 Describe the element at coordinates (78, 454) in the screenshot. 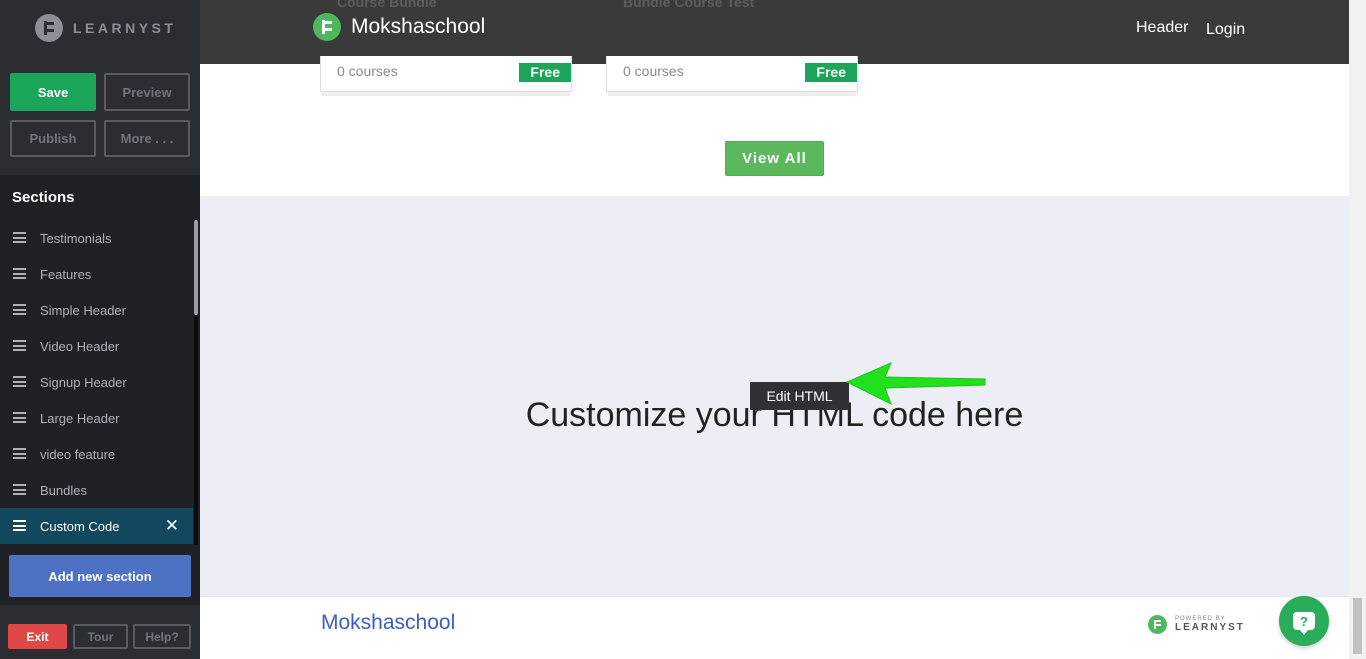

I see `section-item-label: video feature` at that location.